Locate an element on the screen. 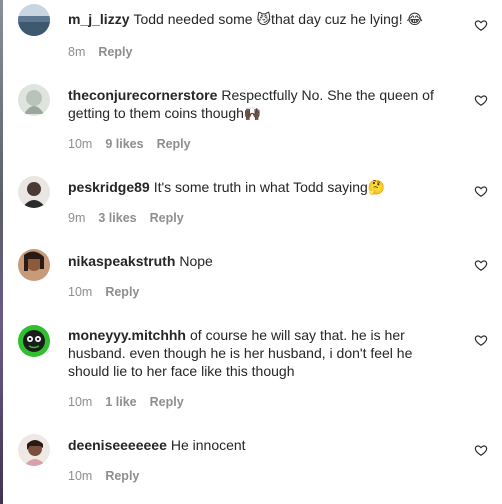 Image resolution: width=502 pixels, height=504 pixels. comment-meta: 9m 3 likes Reply is located at coordinates (132, 218).